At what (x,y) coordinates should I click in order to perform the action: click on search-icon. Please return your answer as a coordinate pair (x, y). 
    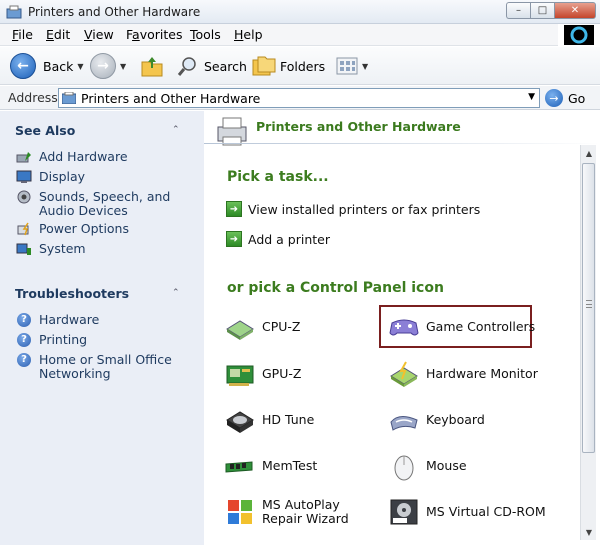
    Looking at the image, I should click on (186, 66).